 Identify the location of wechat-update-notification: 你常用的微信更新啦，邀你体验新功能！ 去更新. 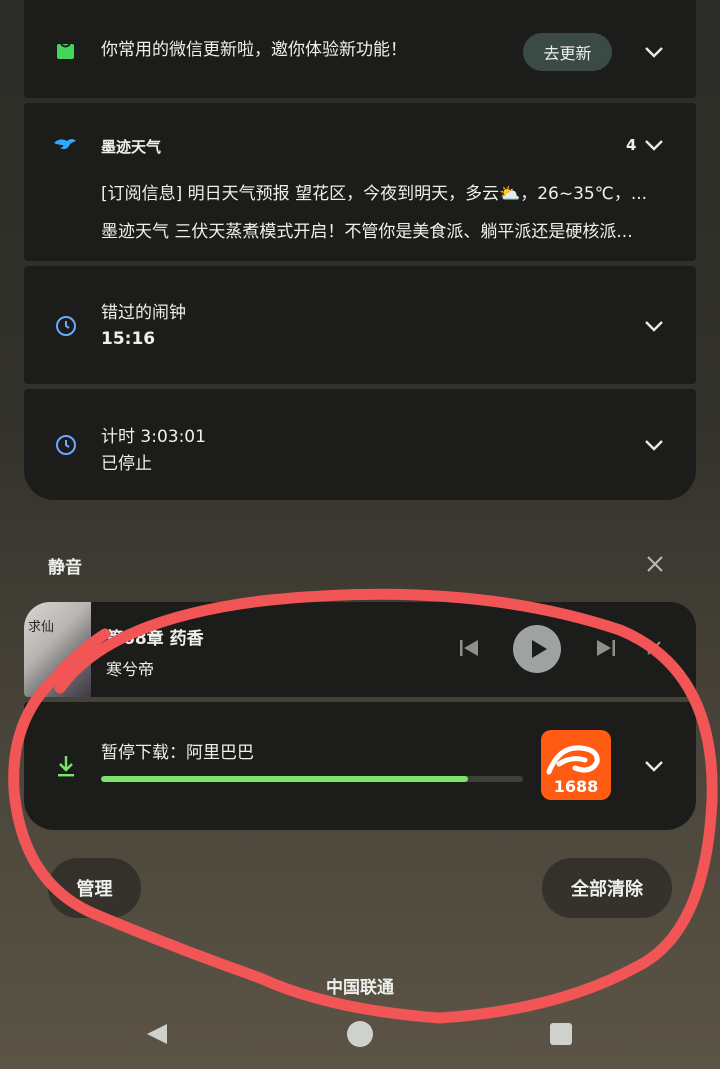
(360, 49).